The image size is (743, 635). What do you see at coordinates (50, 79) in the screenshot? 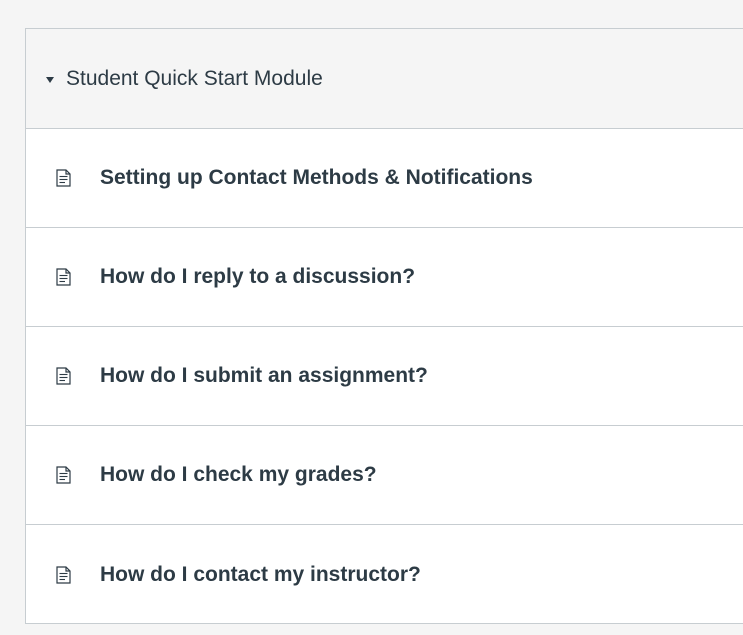
I see `caret-down-icon` at bounding box center [50, 79].